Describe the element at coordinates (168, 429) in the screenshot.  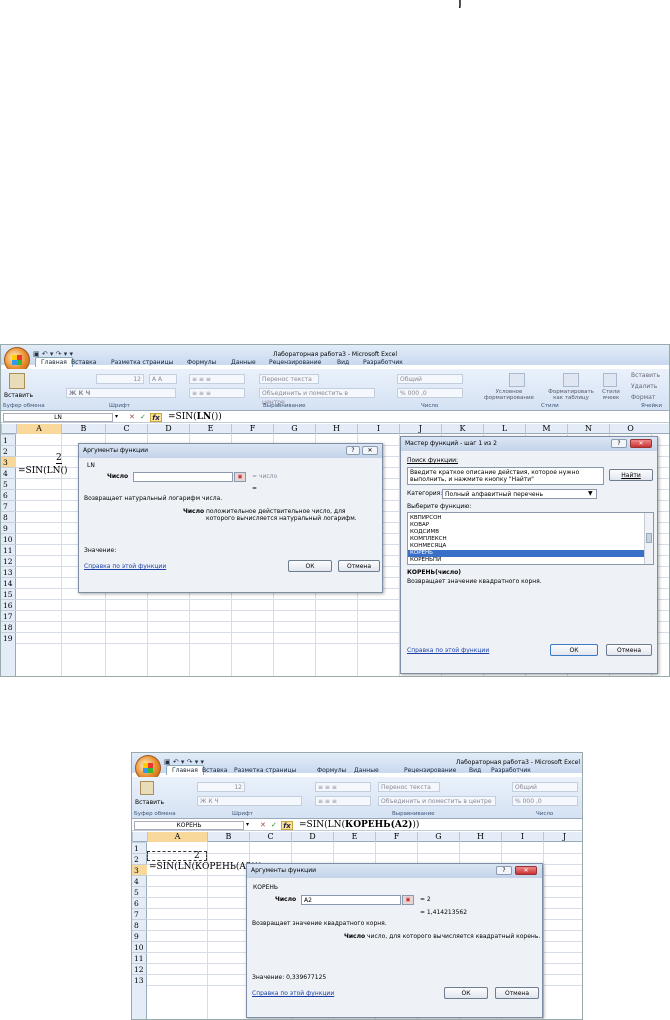
I see `column-header-d: D` at that location.